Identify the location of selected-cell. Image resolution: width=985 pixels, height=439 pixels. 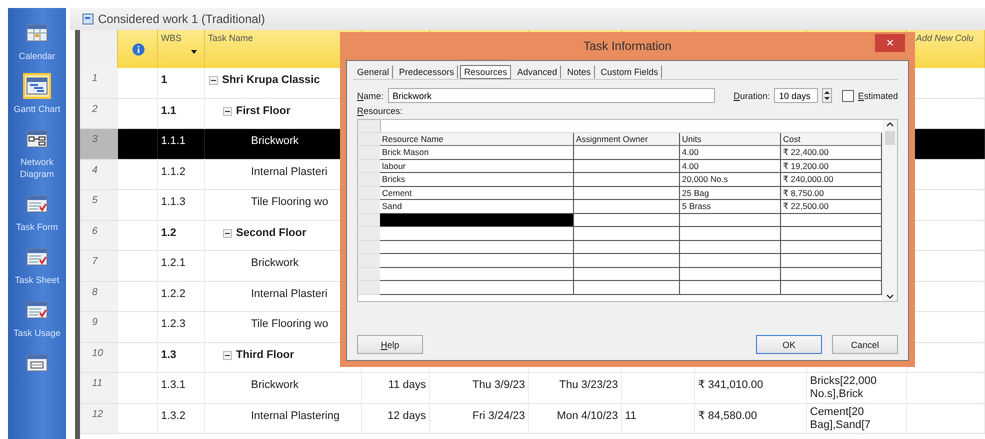
(477, 220).